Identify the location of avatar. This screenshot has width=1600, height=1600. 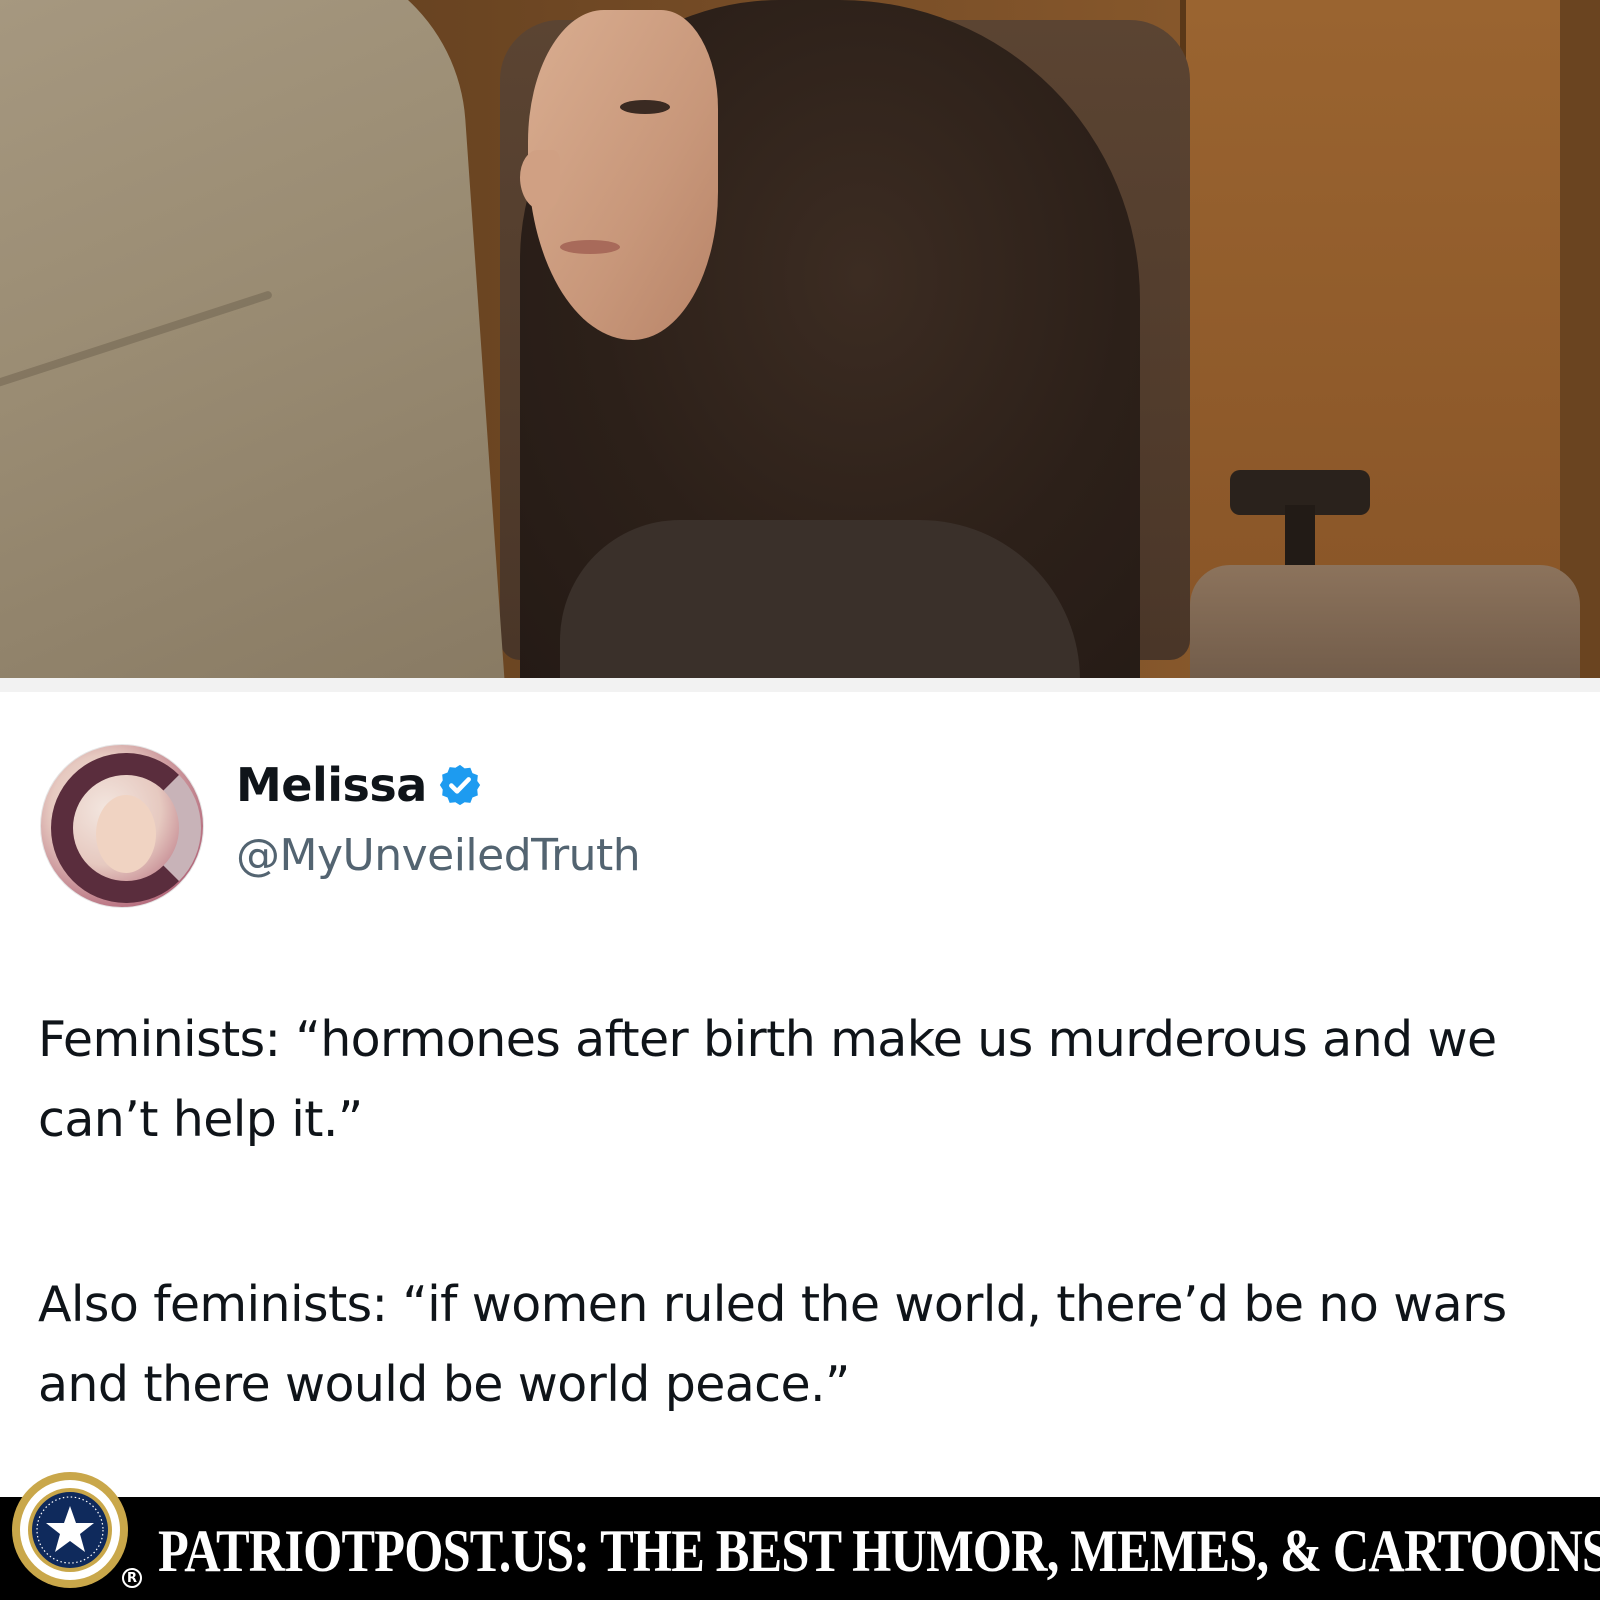
(122, 826).